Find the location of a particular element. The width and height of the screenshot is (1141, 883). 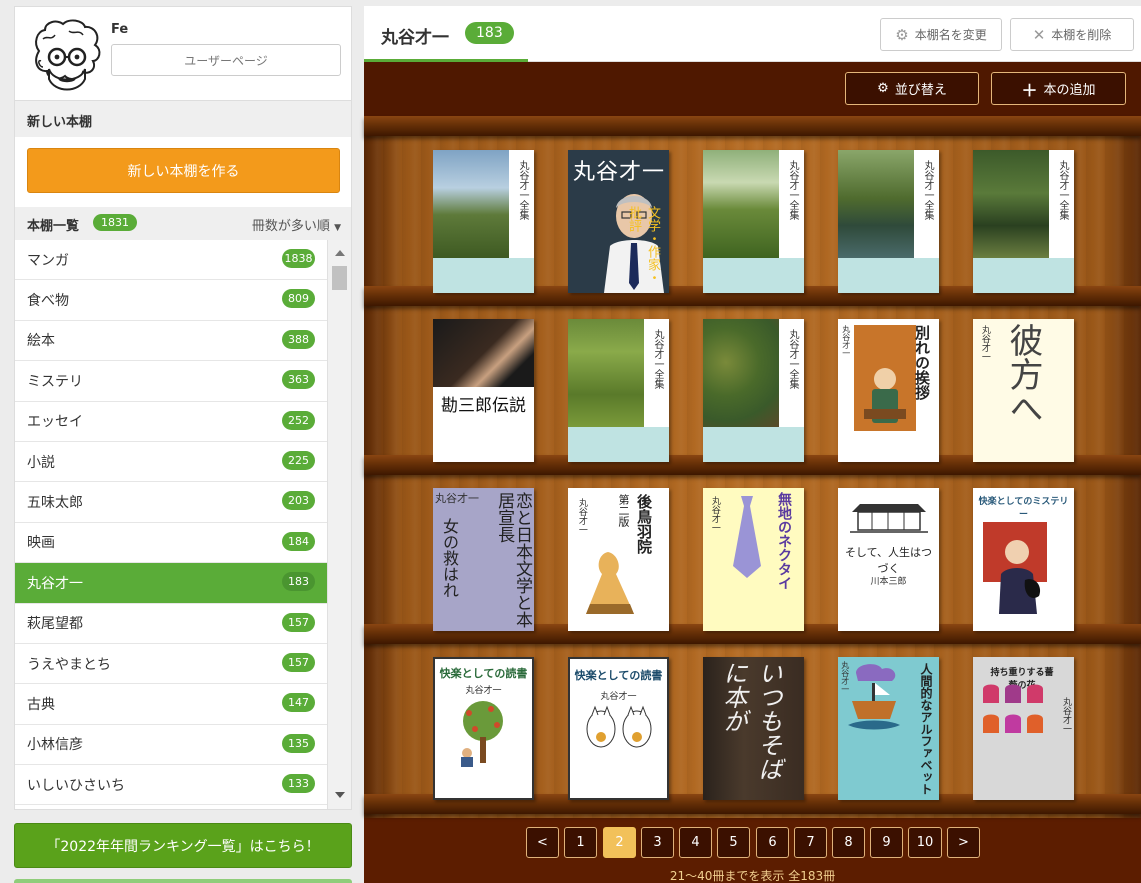

book-title: 丸谷才一 is located at coordinates (618, 172).